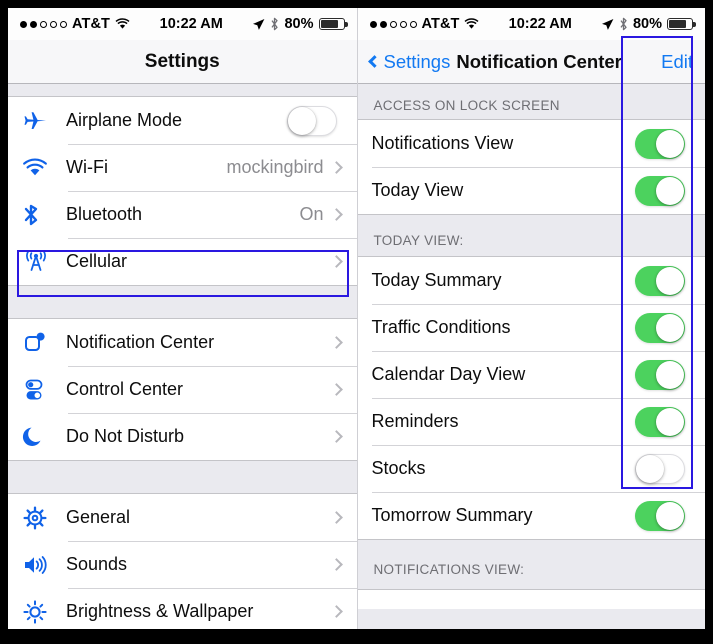 This screenshot has width=713, height=644. Describe the element at coordinates (182, 214) in the screenshot. I see `settings-row-bluetooth: Bluetooth On` at that location.